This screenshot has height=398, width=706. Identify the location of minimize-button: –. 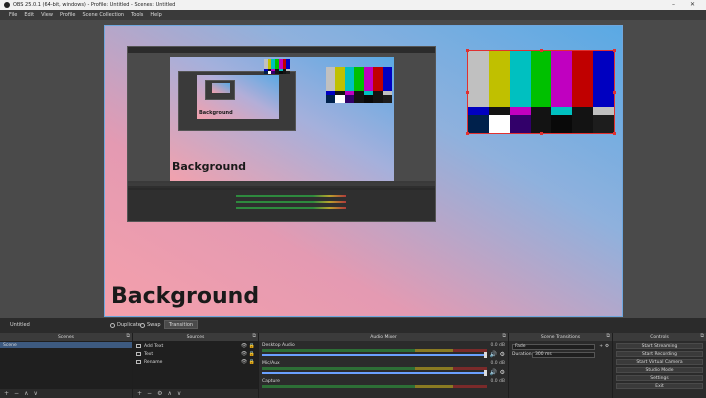
(673, 4).